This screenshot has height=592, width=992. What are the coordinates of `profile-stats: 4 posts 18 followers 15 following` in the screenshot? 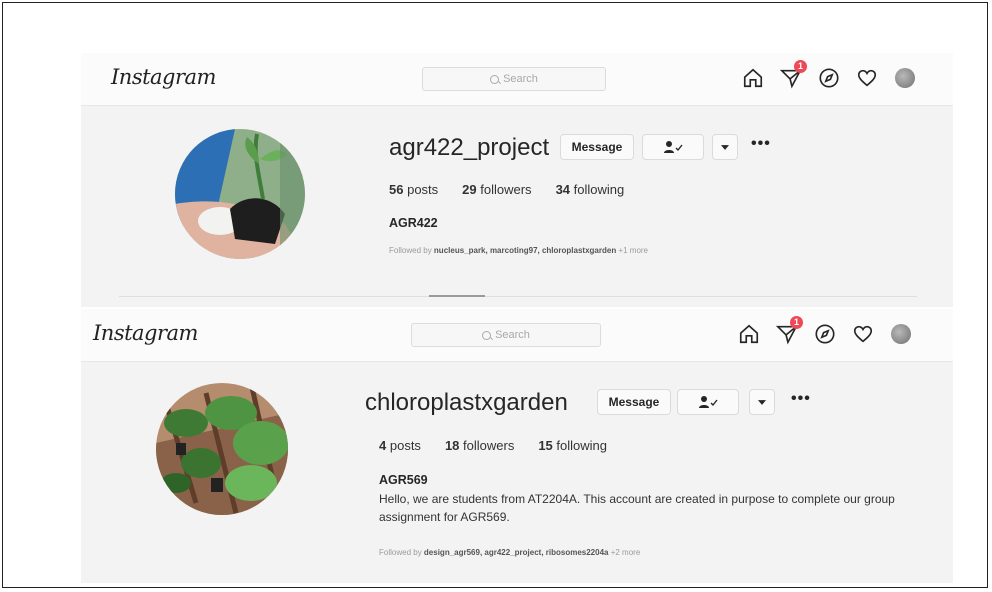 It's located at (493, 445).